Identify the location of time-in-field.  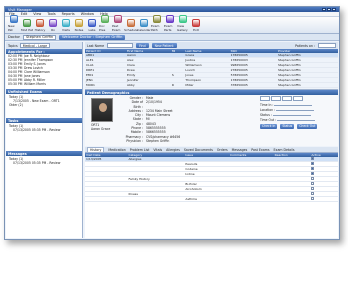
(293, 104).